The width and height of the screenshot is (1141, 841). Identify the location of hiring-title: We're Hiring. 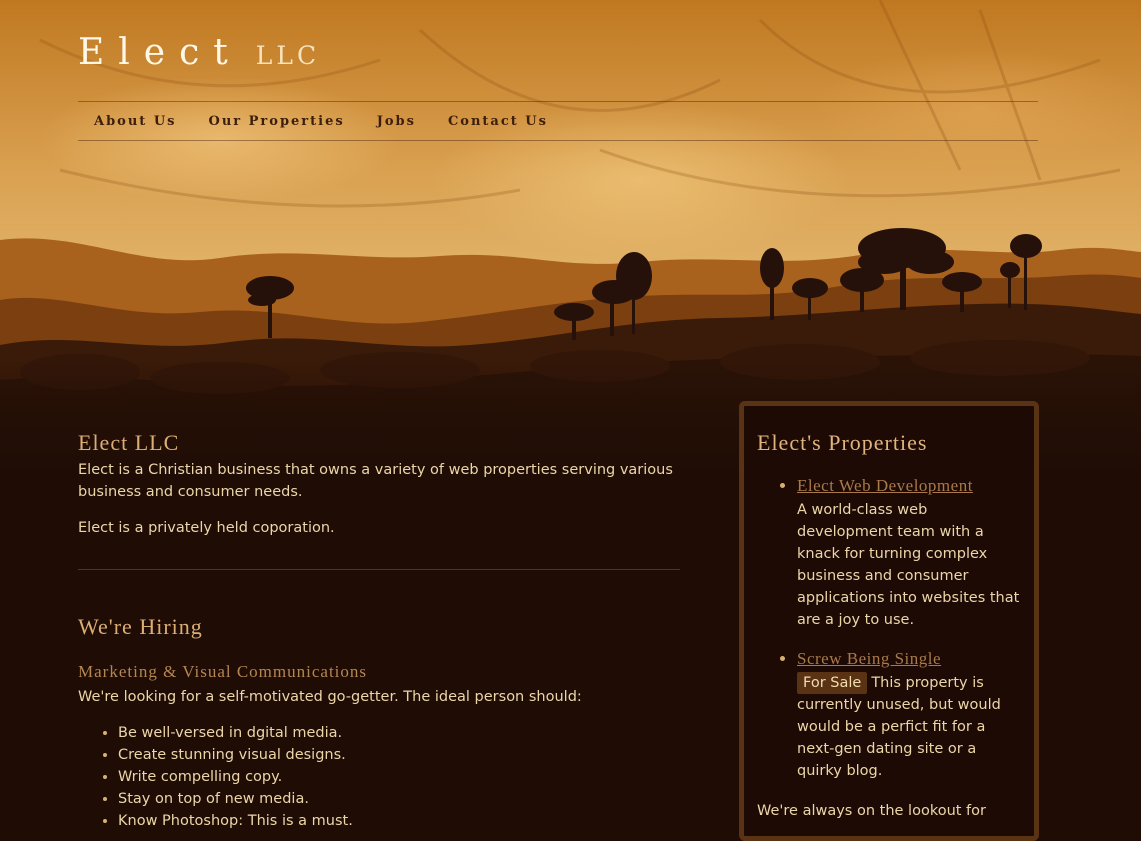
(140, 626).